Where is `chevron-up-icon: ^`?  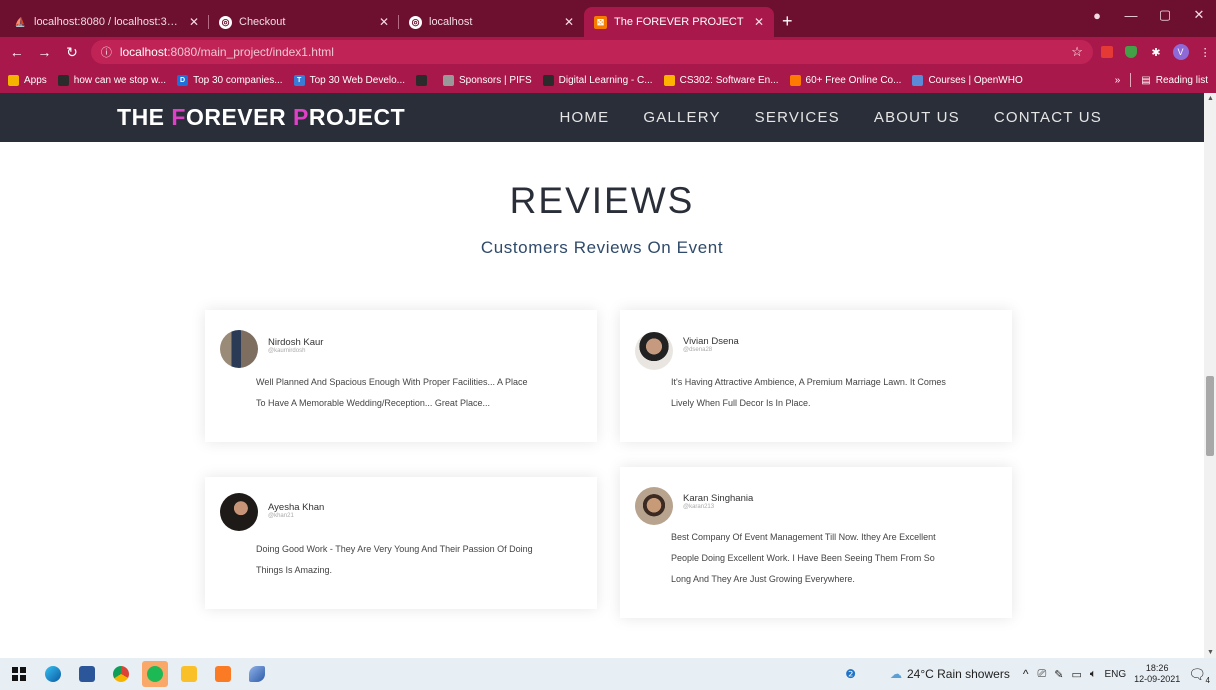
chevron-up-icon: ^ is located at coordinates (1026, 674).